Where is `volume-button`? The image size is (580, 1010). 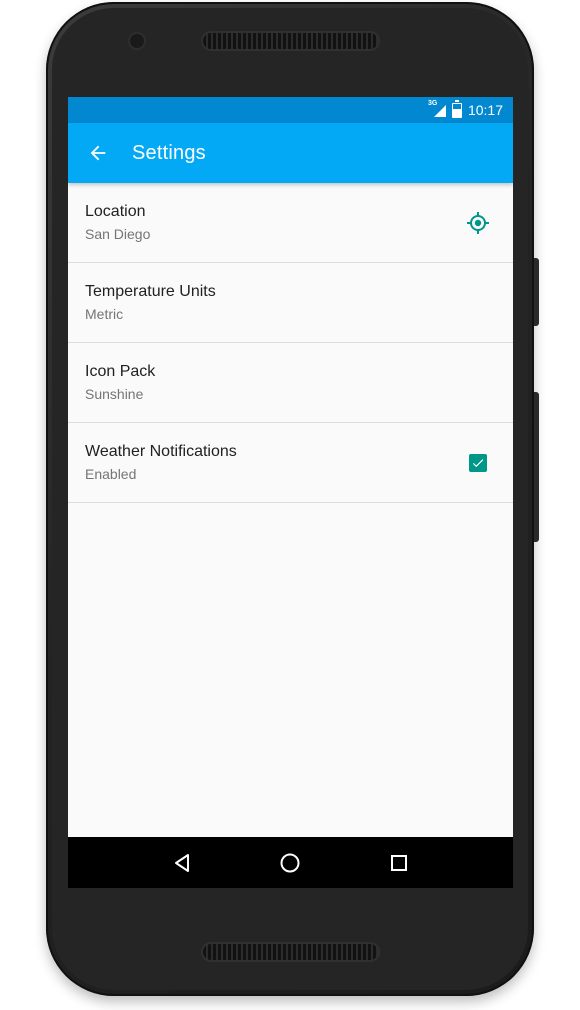 volume-button is located at coordinates (536, 467).